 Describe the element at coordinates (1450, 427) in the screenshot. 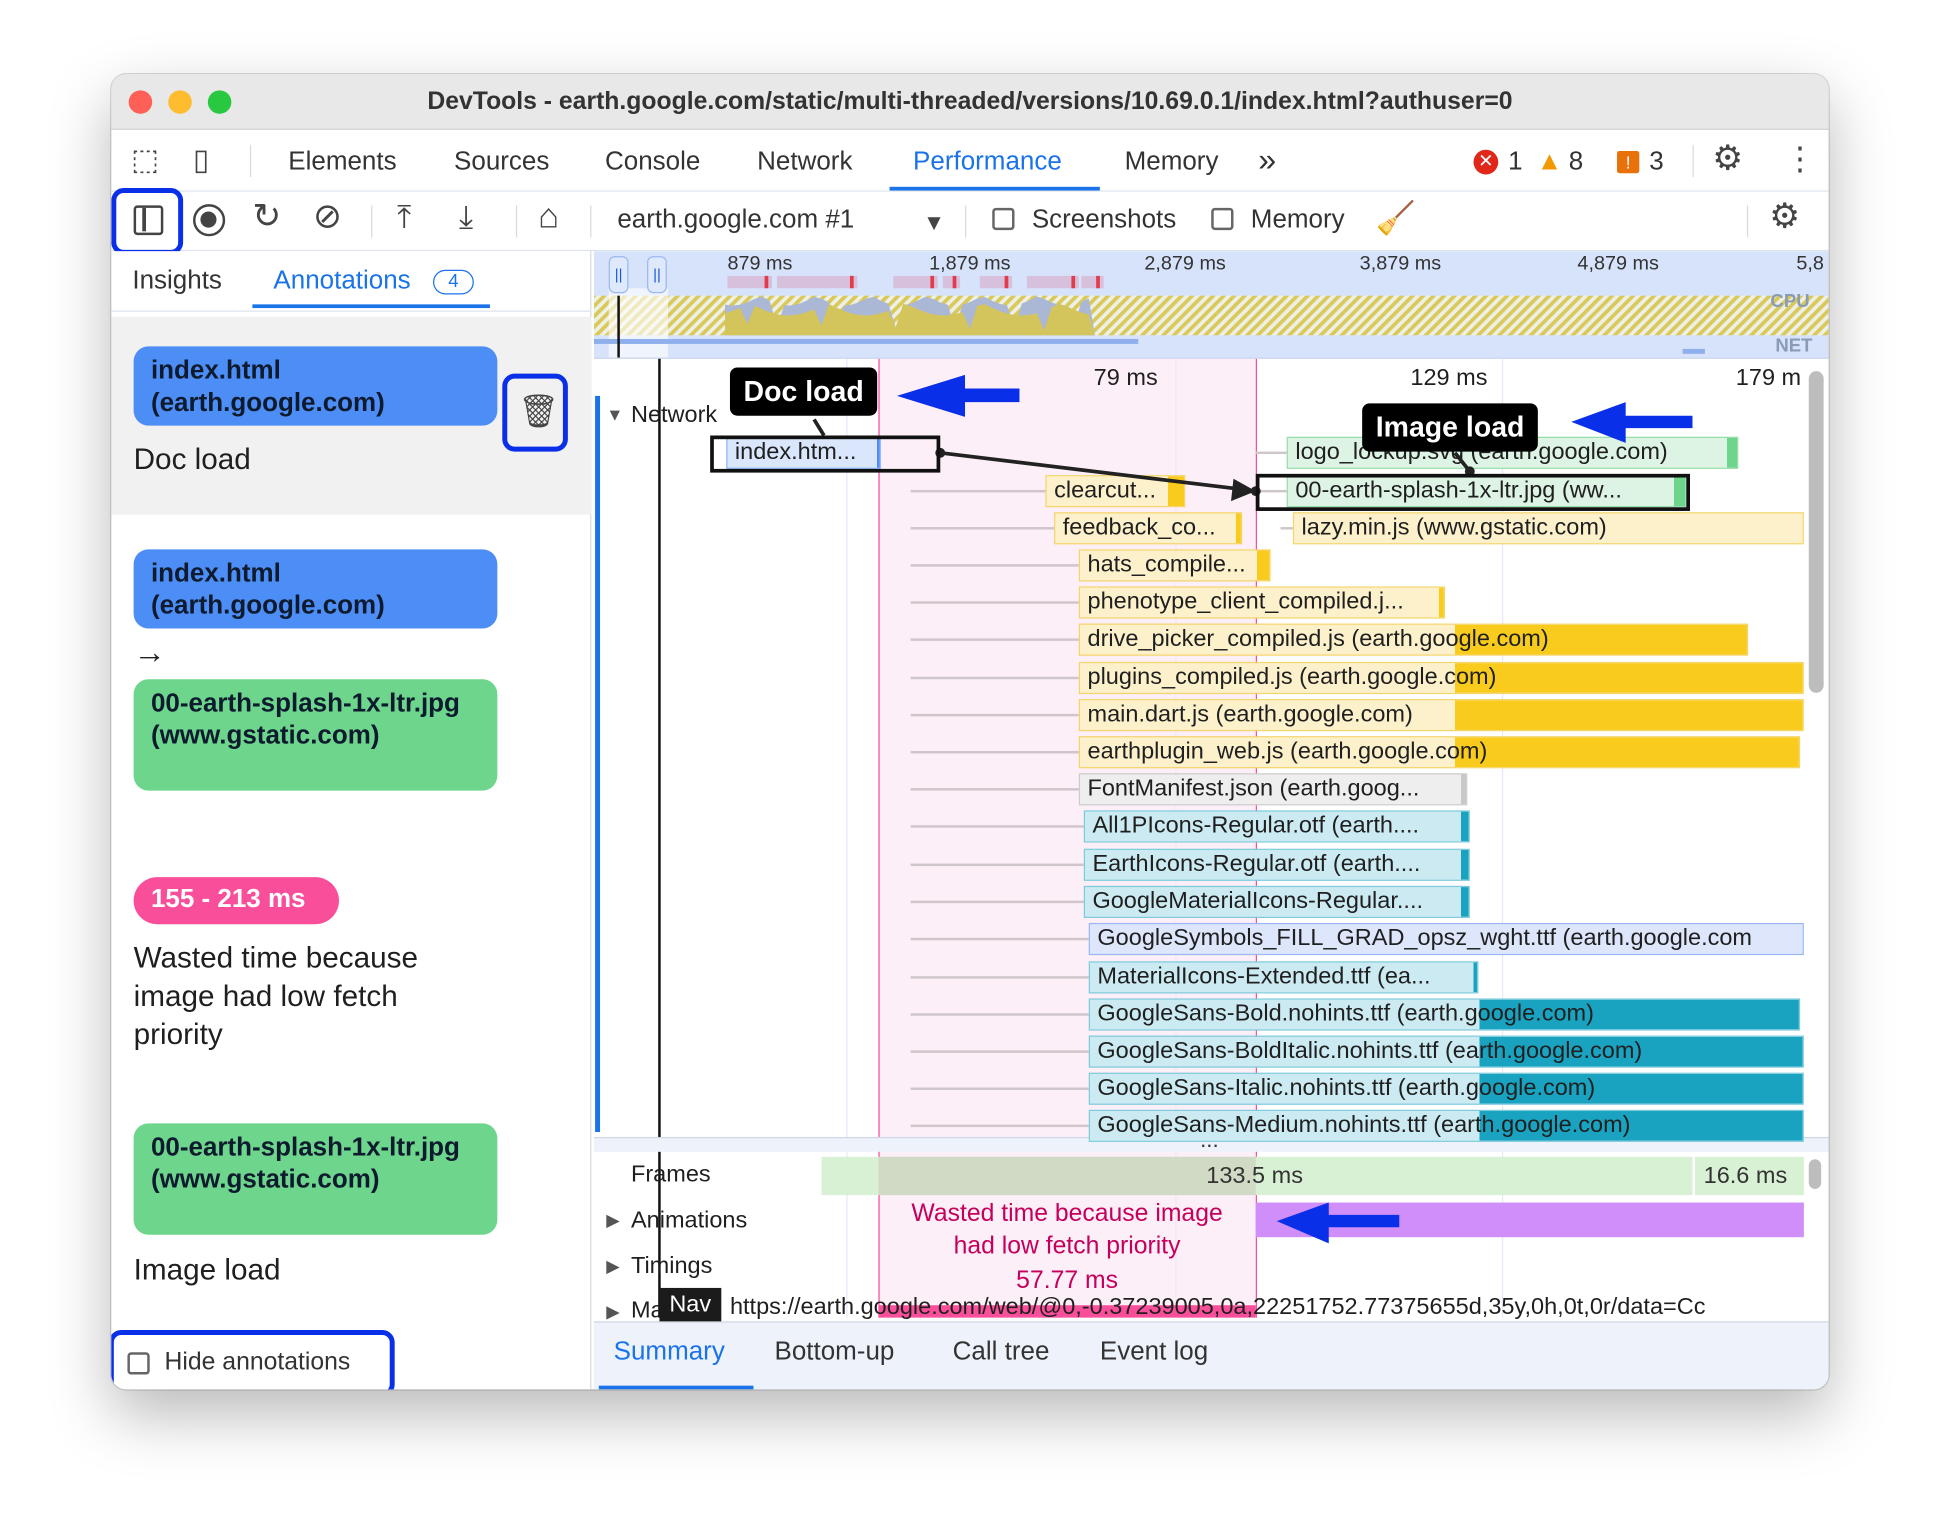

I see `image-load-callout: Image load` at that location.